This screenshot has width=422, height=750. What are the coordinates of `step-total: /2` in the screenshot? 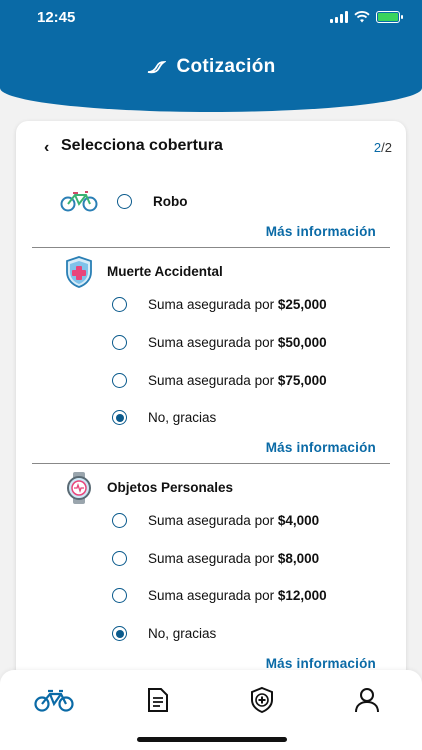 It's located at (386, 147).